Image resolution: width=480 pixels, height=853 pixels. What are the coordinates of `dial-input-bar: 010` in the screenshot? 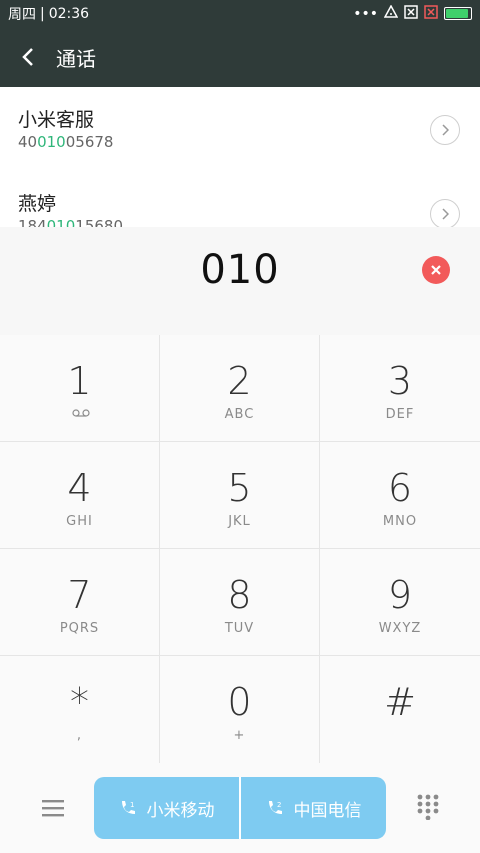 It's located at (240, 281).